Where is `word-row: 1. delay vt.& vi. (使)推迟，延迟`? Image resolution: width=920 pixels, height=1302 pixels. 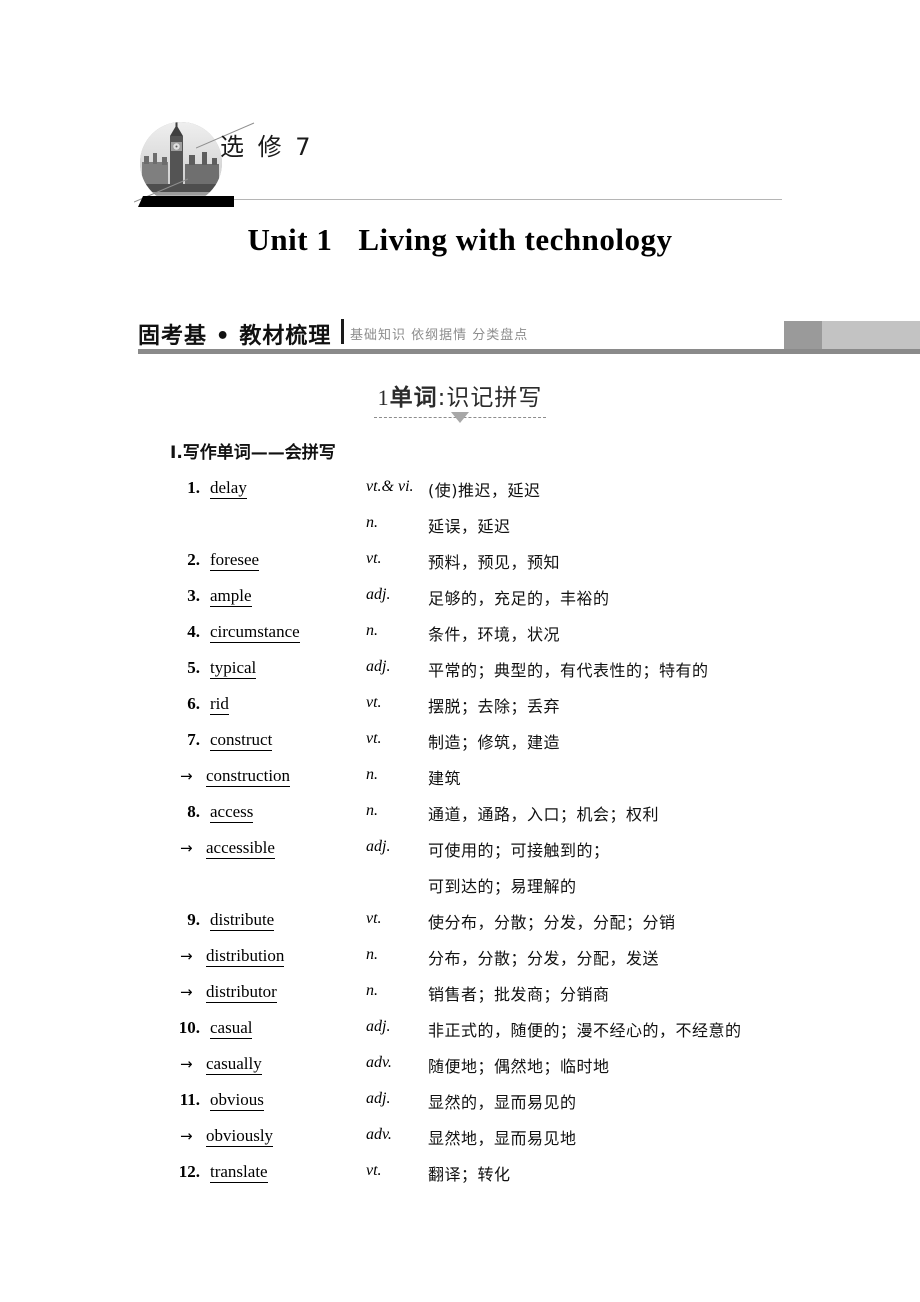 word-row: 1. delay vt.& vi. (使)推迟，延迟 is located at coordinates (530, 496).